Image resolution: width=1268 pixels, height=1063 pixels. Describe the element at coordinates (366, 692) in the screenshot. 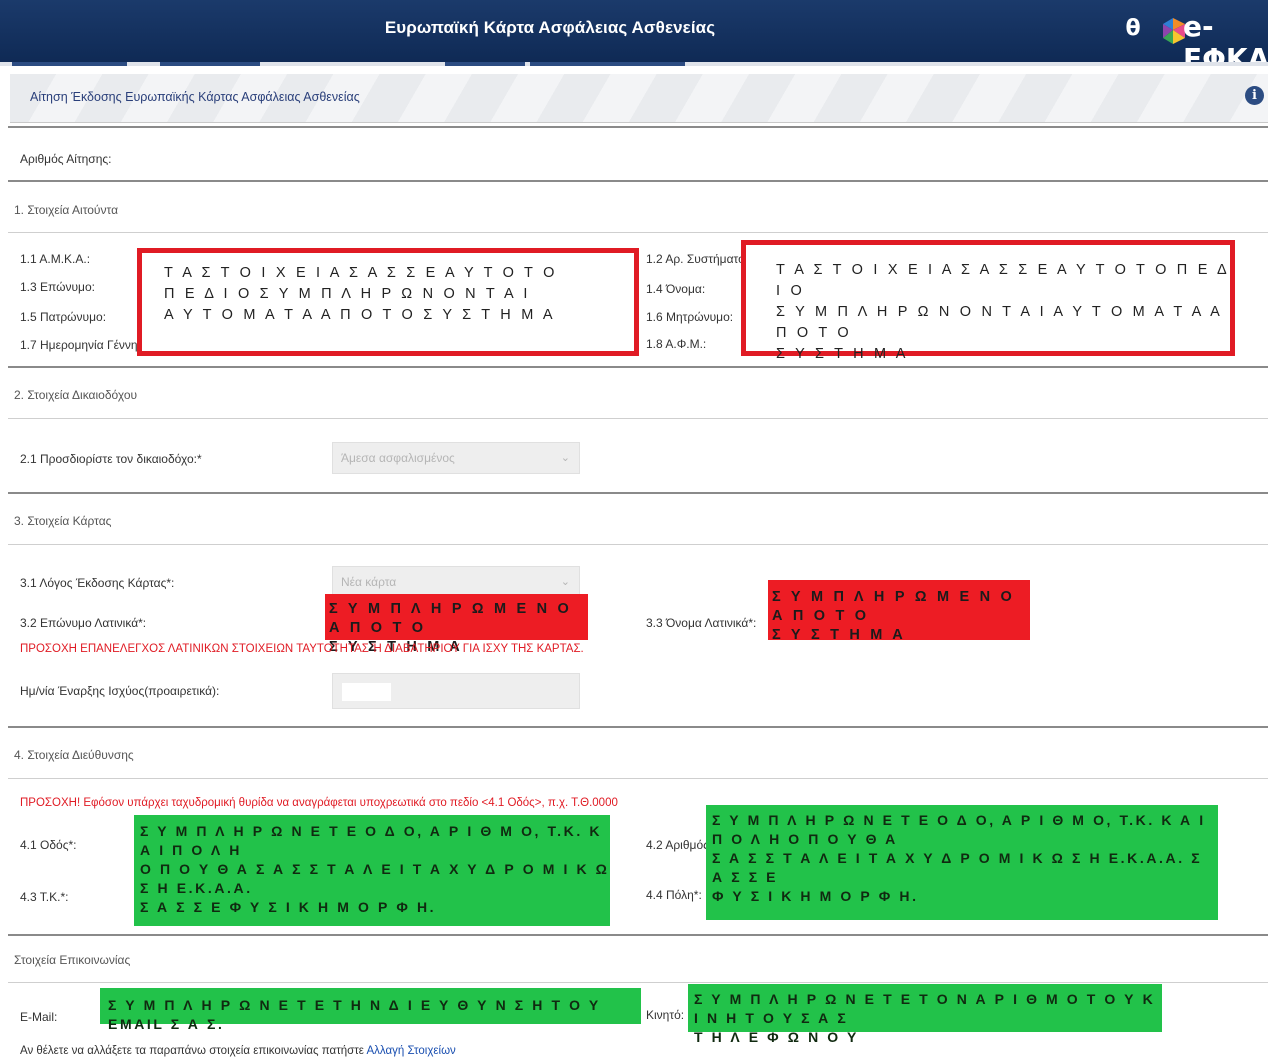

I see `start-date-value` at that location.